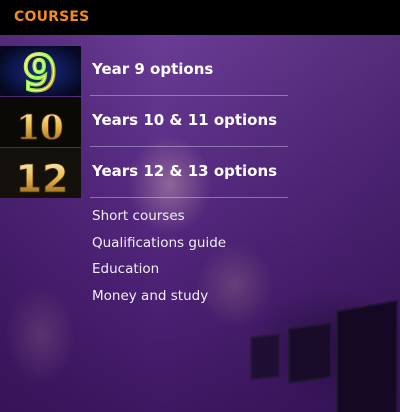 This screenshot has height=412, width=400. I want to click on svg-text: 12, so click(42, 177).